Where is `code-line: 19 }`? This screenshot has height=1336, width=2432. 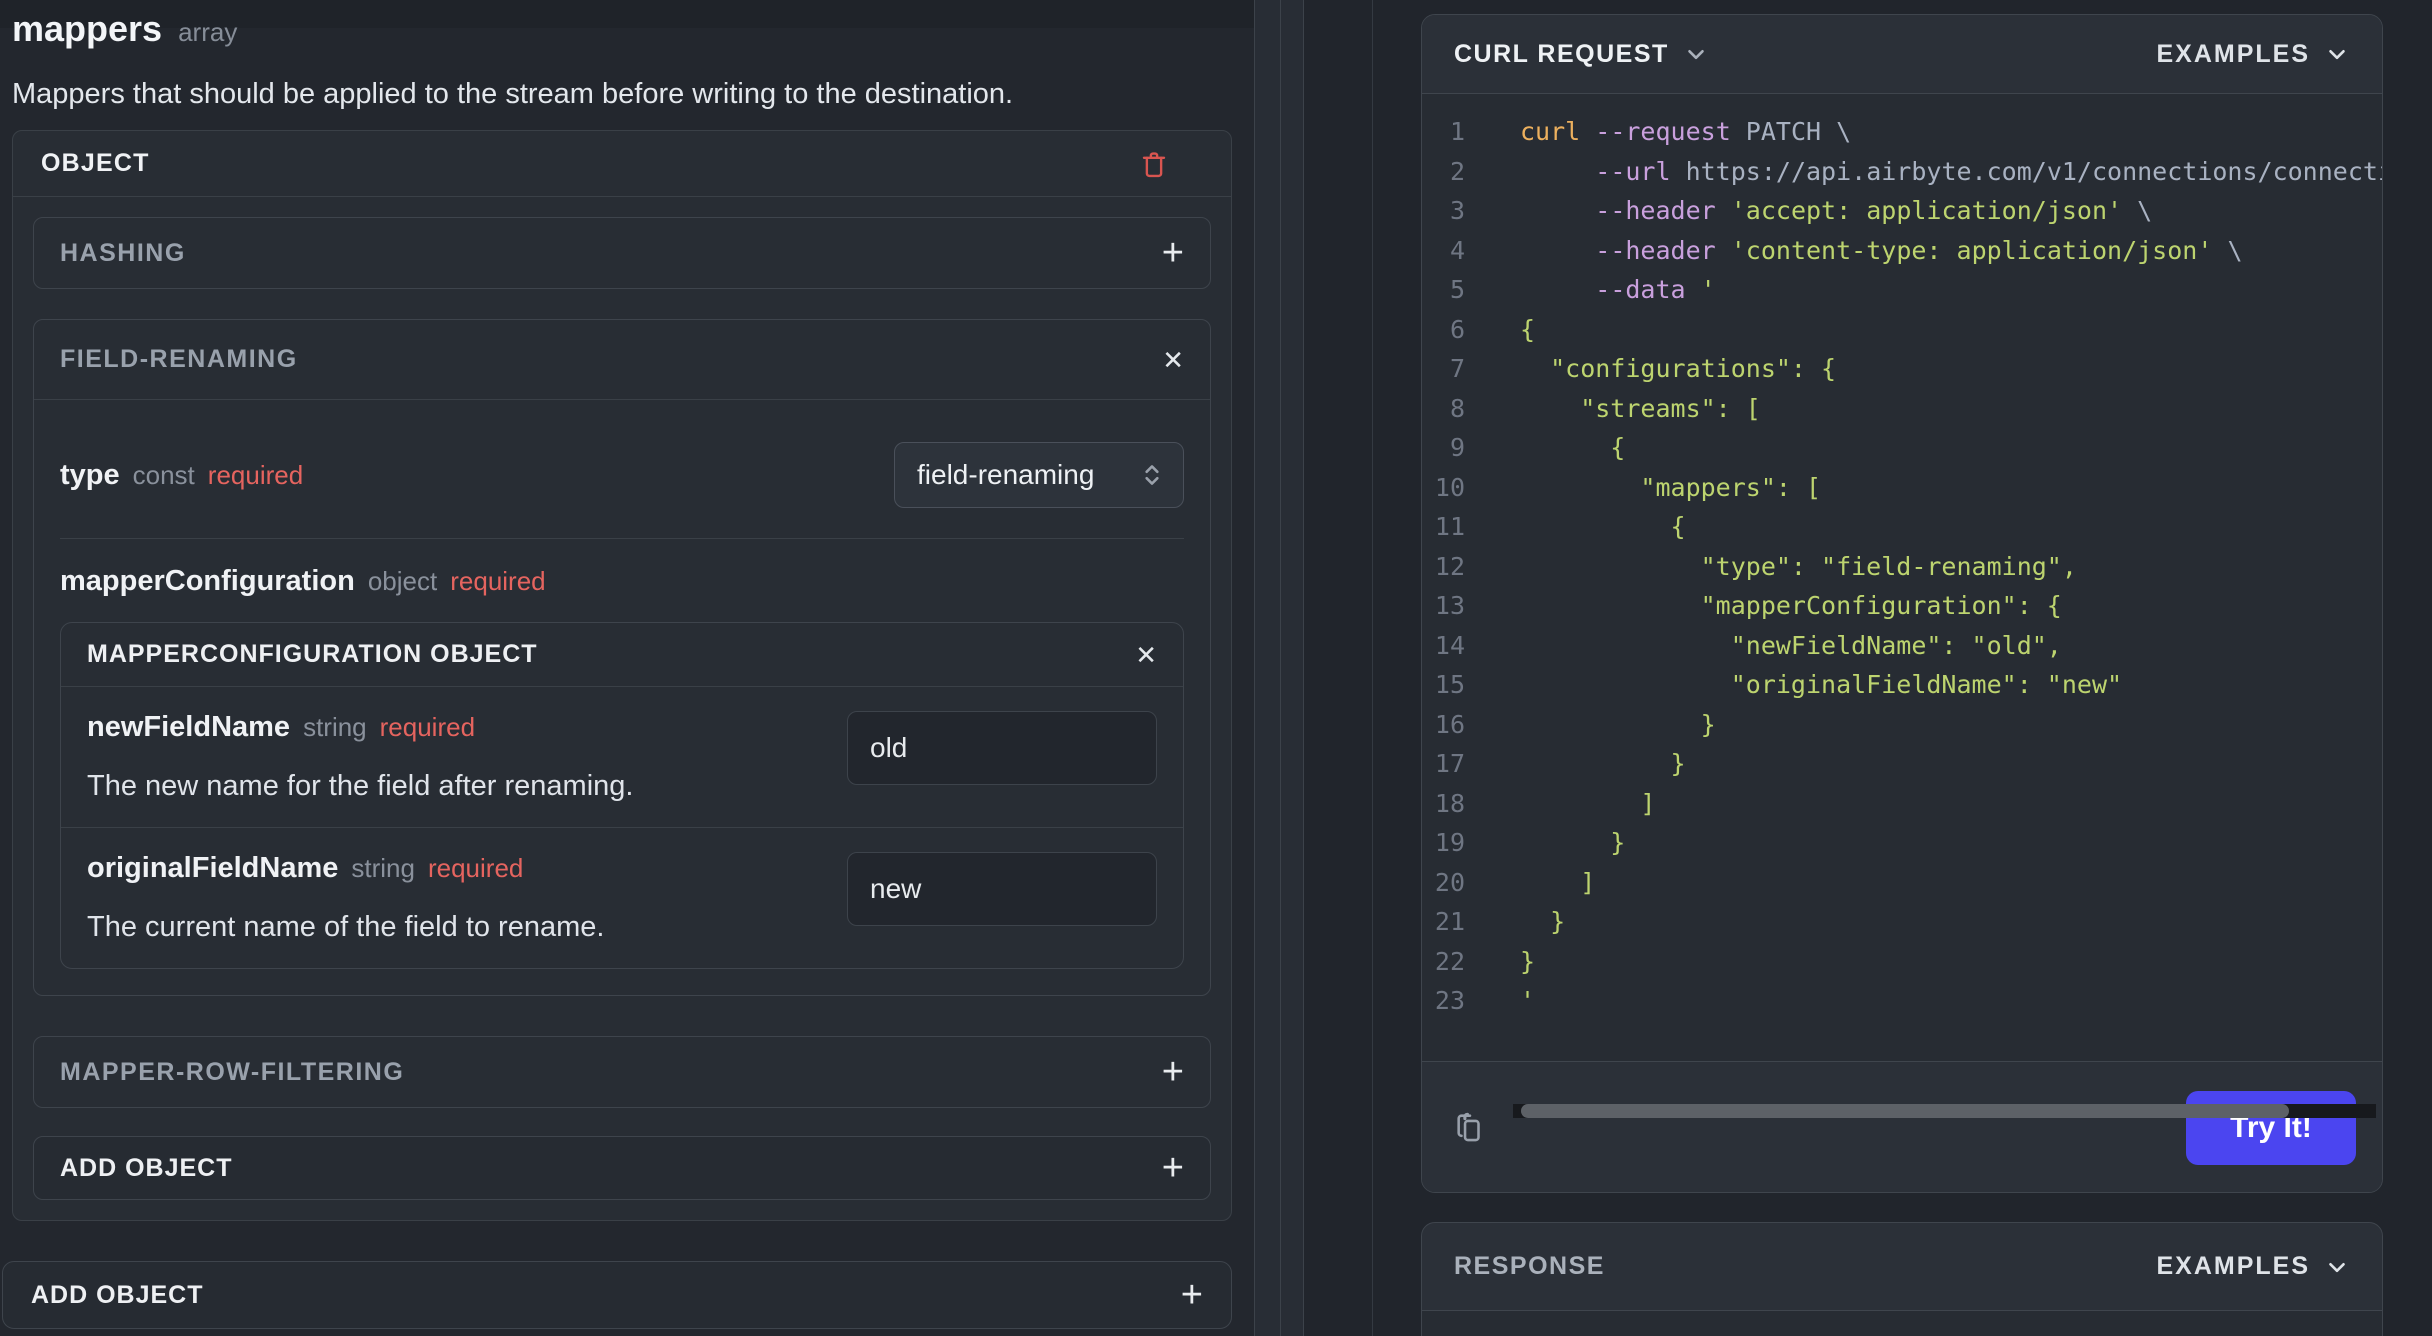 code-line: 19 } is located at coordinates (1902, 843).